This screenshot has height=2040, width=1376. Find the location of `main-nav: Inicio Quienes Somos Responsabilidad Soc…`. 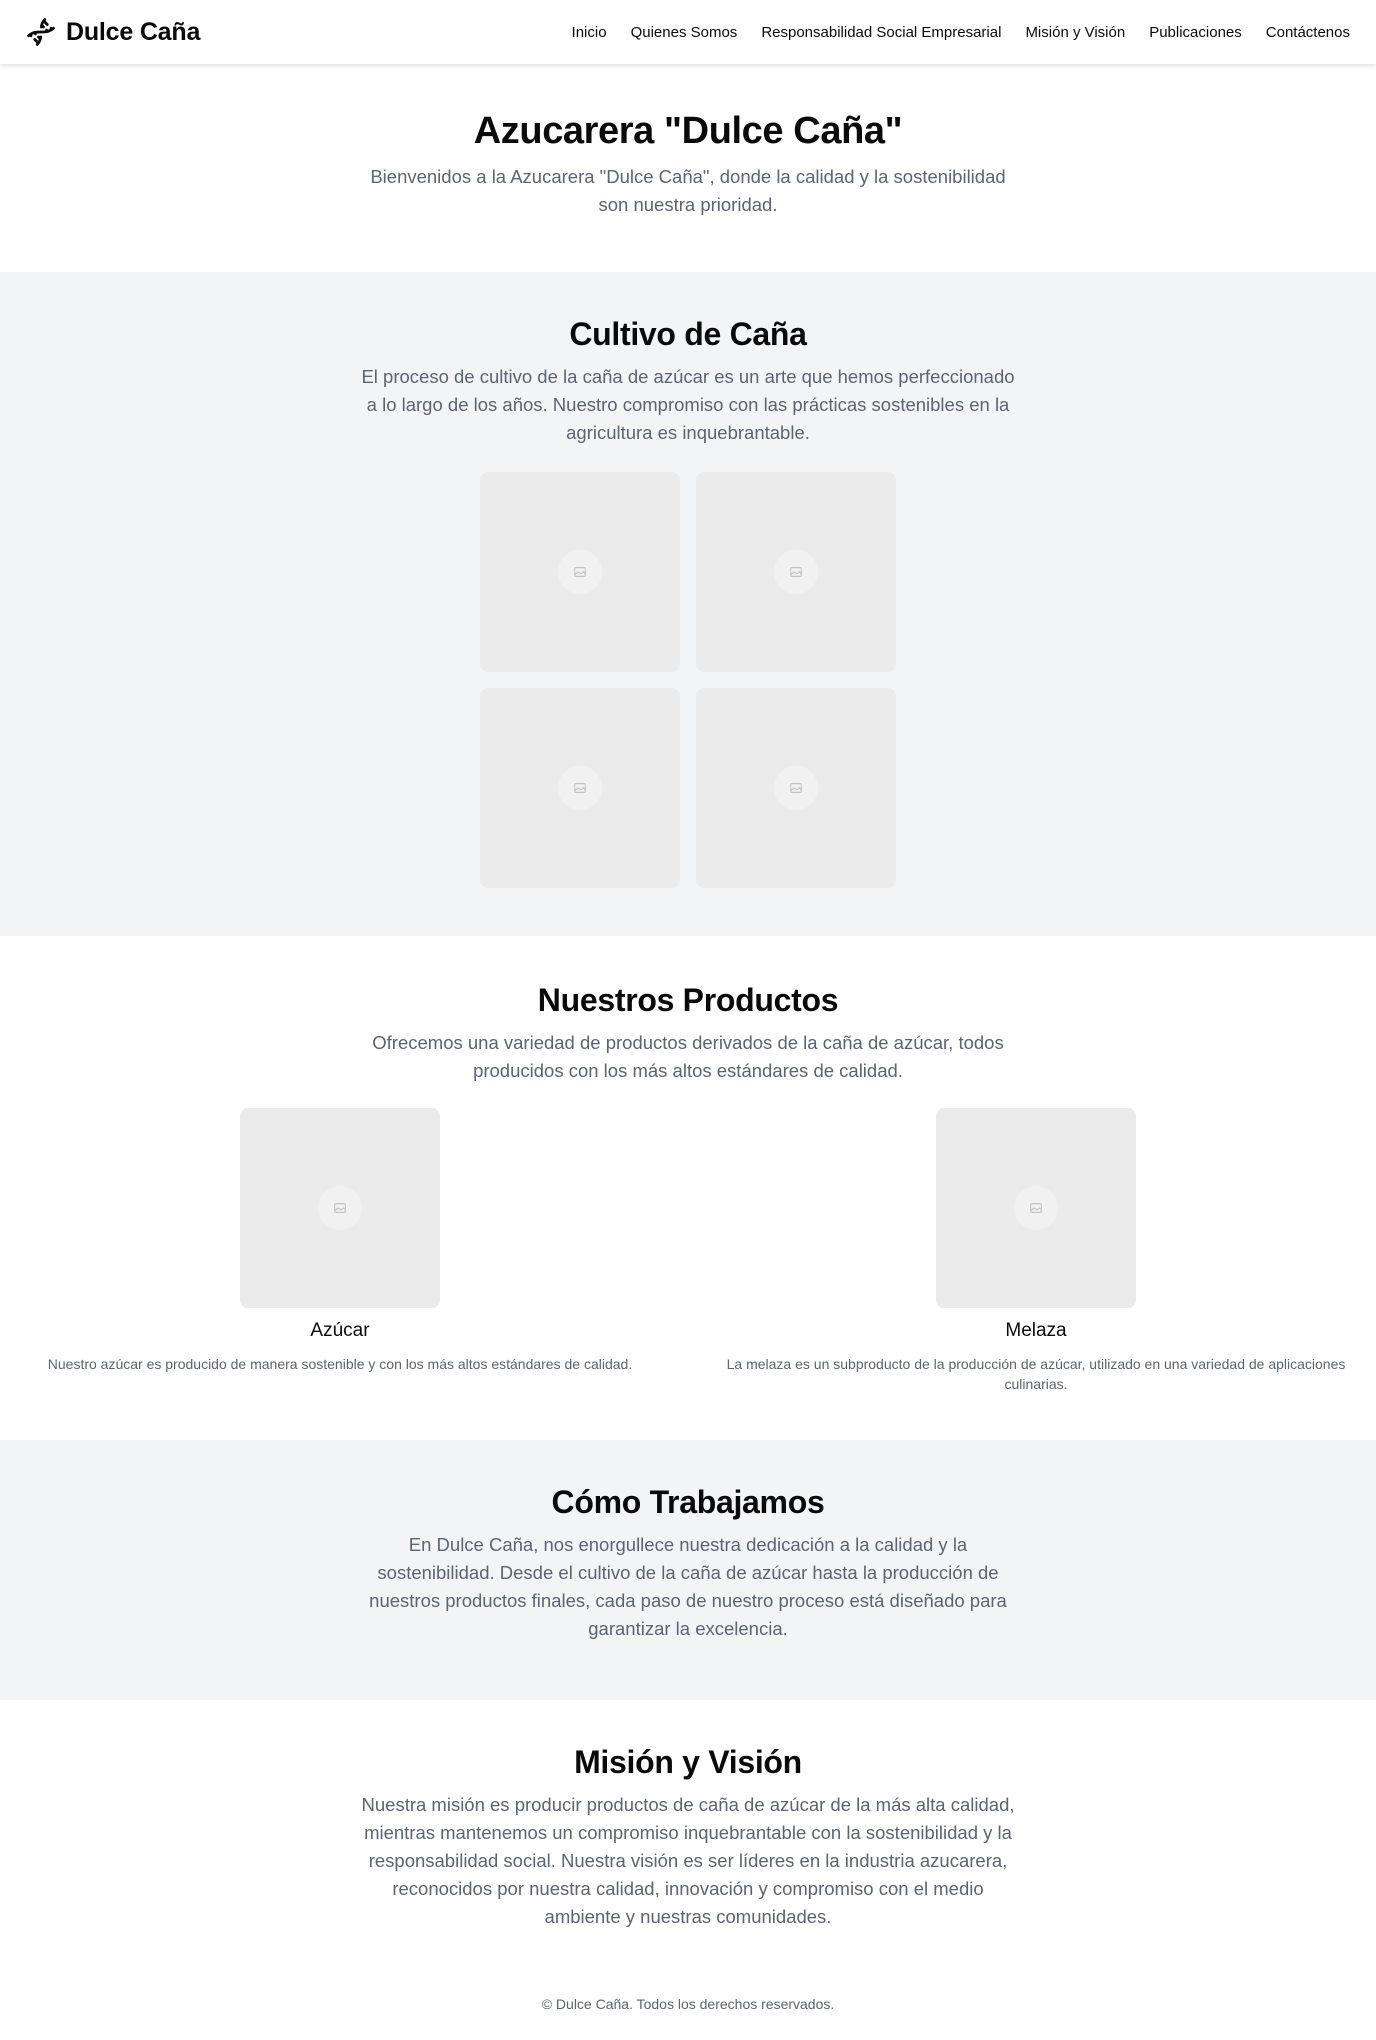

main-nav: Inicio Quienes Somos Responsabilidad Soc… is located at coordinates (961, 32).